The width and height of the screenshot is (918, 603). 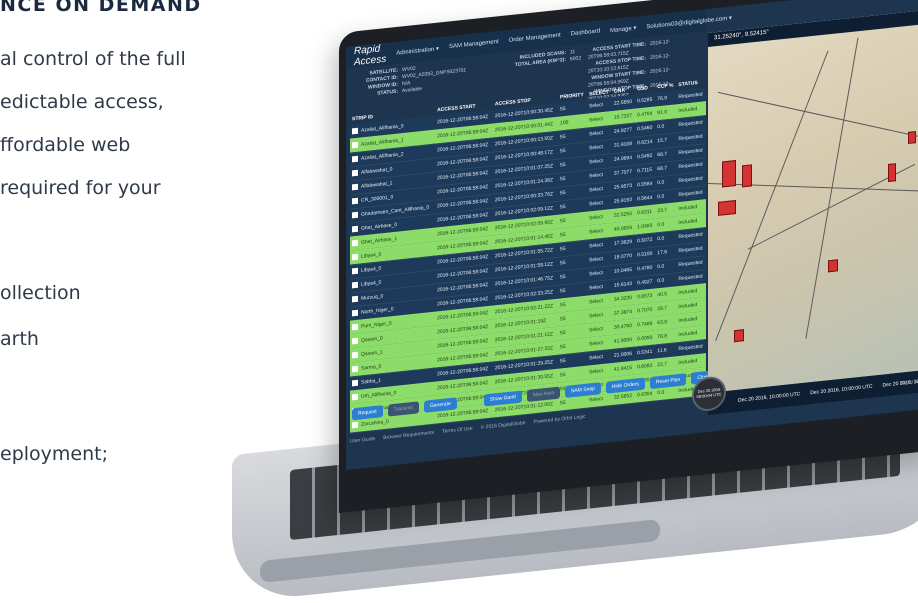 I want to click on nav-dashboard: Dashboard, so click(x=585, y=32).